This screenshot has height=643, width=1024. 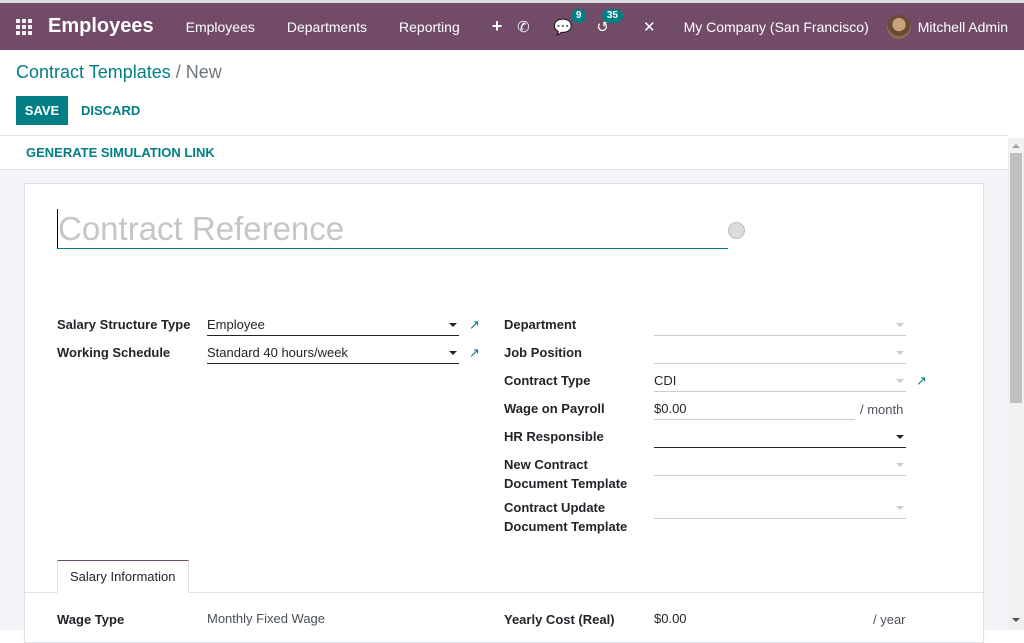 What do you see at coordinates (780, 354) in the screenshot?
I see `job-position-field` at bounding box center [780, 354].